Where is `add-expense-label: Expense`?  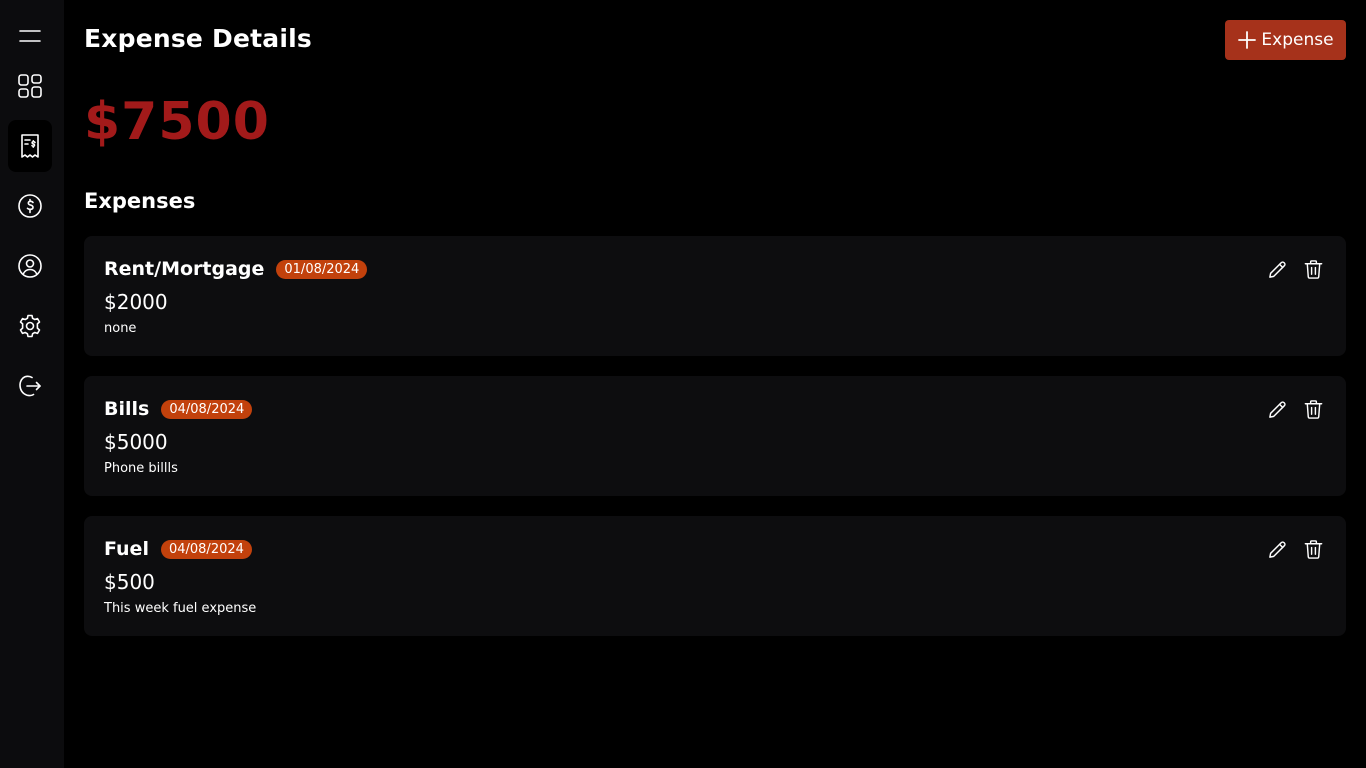 add-expense-label: Expense is located at coordinates (1297, 40).